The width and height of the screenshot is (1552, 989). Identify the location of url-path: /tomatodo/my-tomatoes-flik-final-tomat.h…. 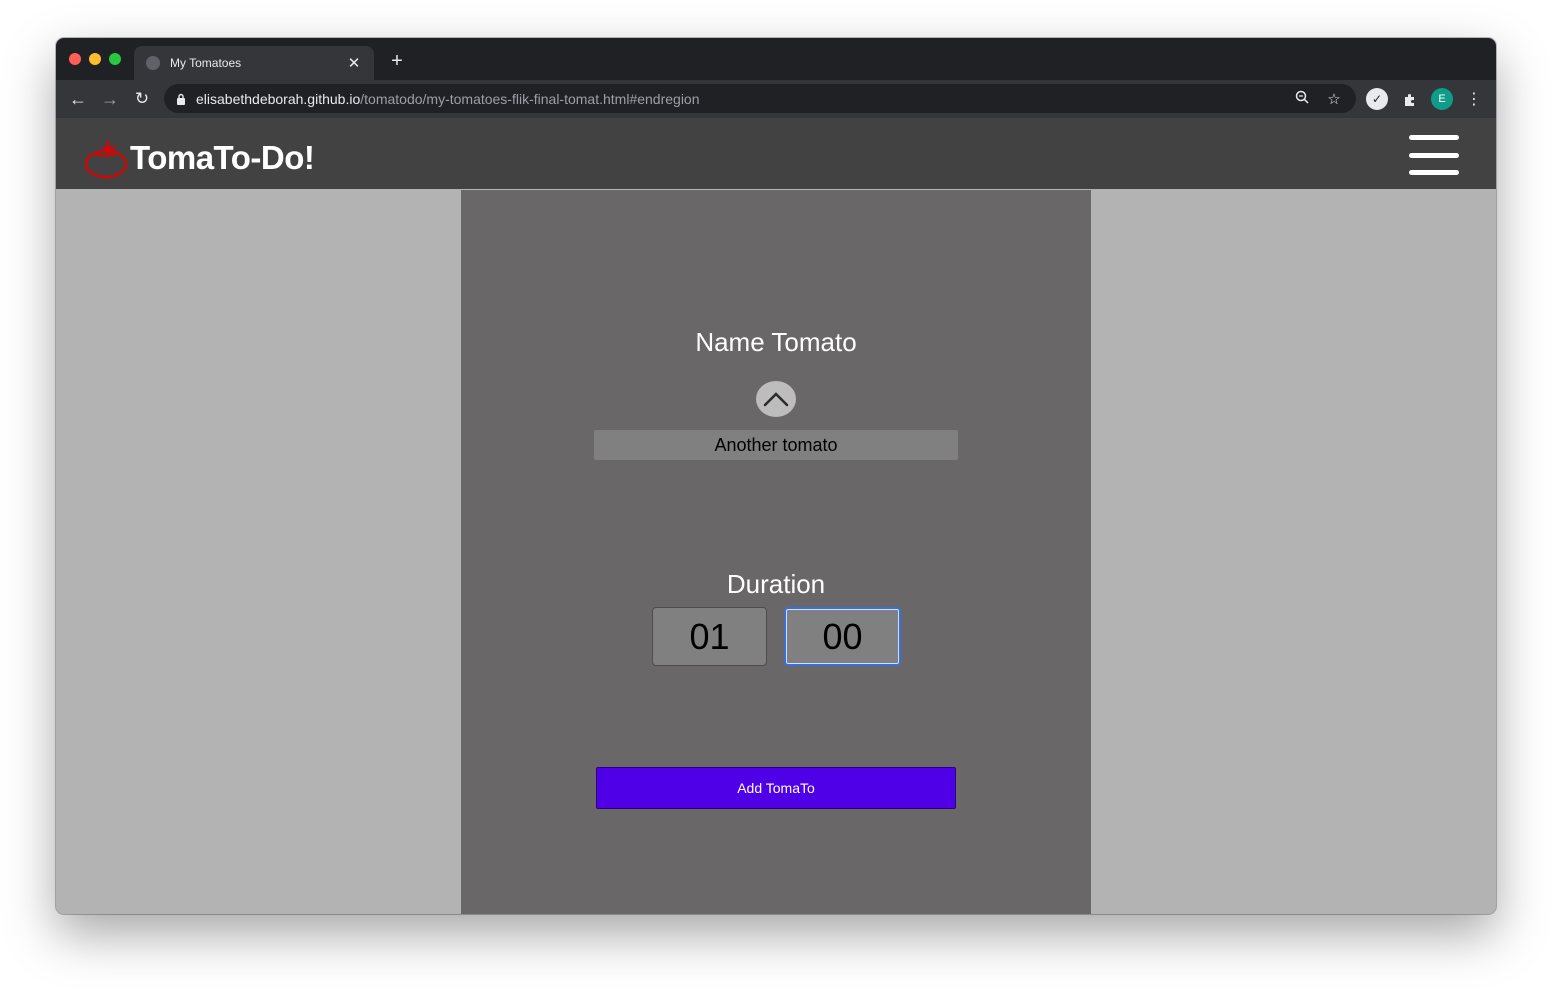
(530, 98).